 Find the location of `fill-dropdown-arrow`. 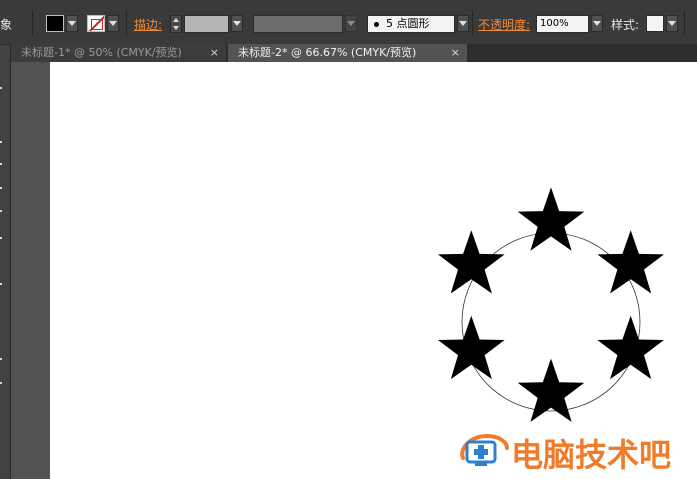

fill-dropdown-arrow is located at coordinates (72, 23).